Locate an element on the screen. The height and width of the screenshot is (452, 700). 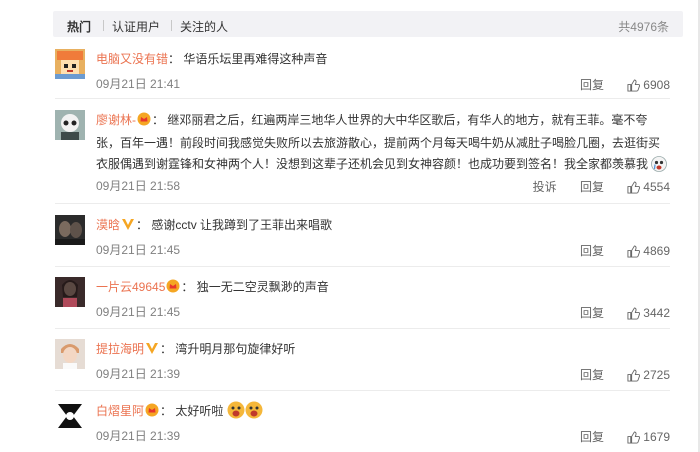
like-button: 3442 is located at coordinates (648, 313).